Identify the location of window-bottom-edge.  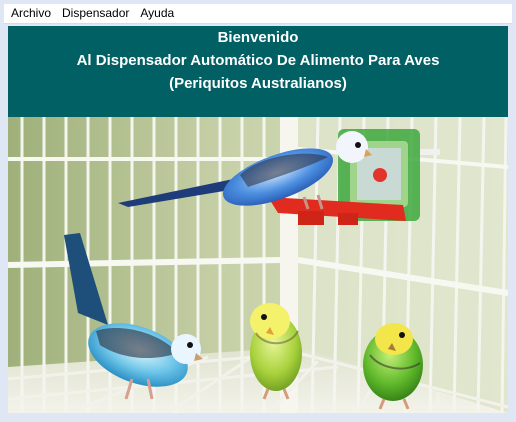
(258, 417).